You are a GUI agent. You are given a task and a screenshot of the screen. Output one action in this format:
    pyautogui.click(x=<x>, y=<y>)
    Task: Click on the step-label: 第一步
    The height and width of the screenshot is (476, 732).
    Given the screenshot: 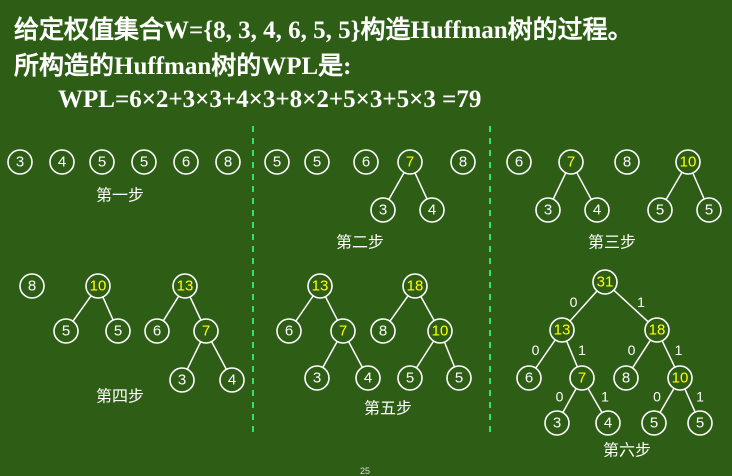 What is the action you would take?
    pyautogui.click(x=120, y=195)
    